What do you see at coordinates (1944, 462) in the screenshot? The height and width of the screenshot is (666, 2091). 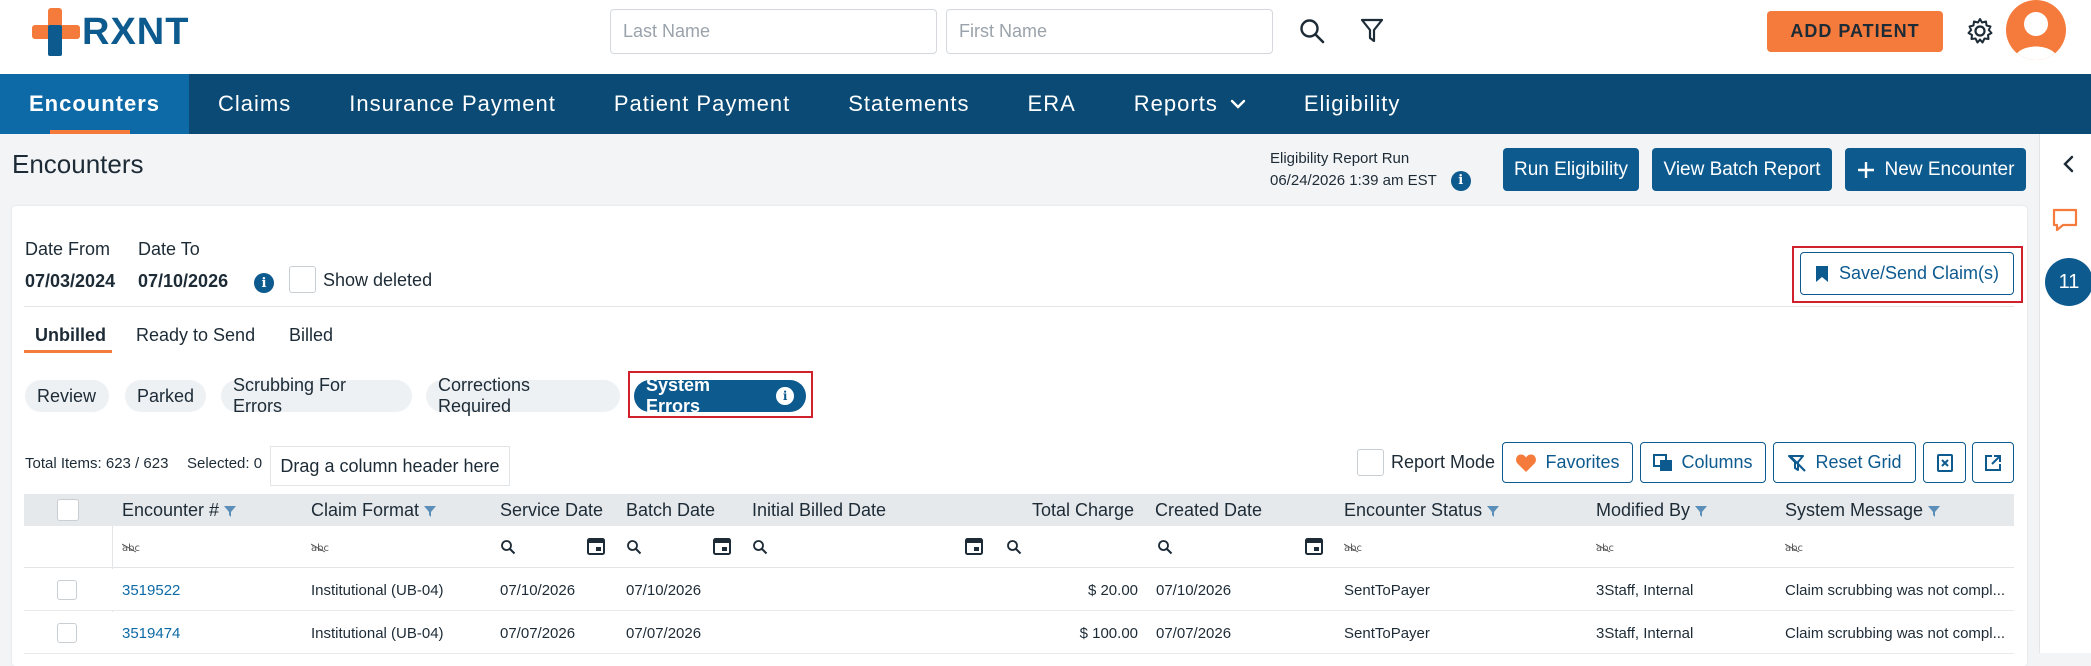 I see `export-excel-button` at bounding box center [1944, 462].